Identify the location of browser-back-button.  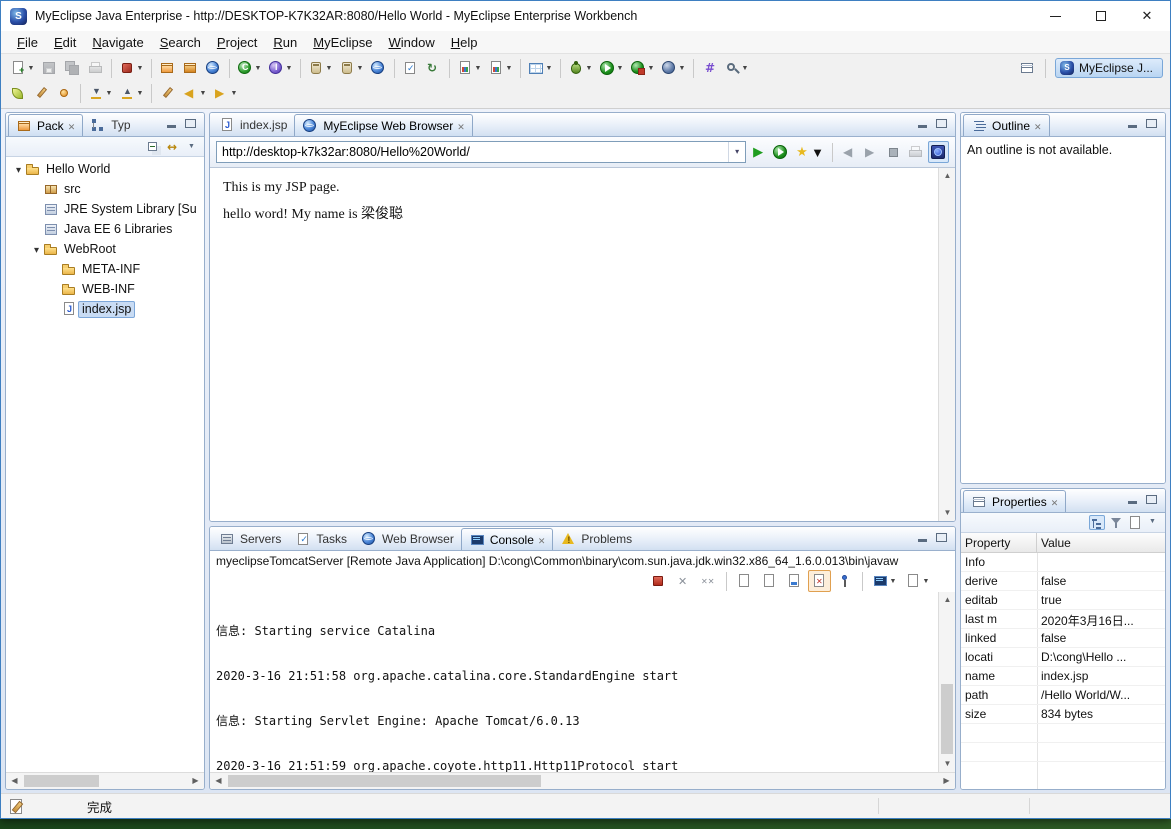
(849, 152).